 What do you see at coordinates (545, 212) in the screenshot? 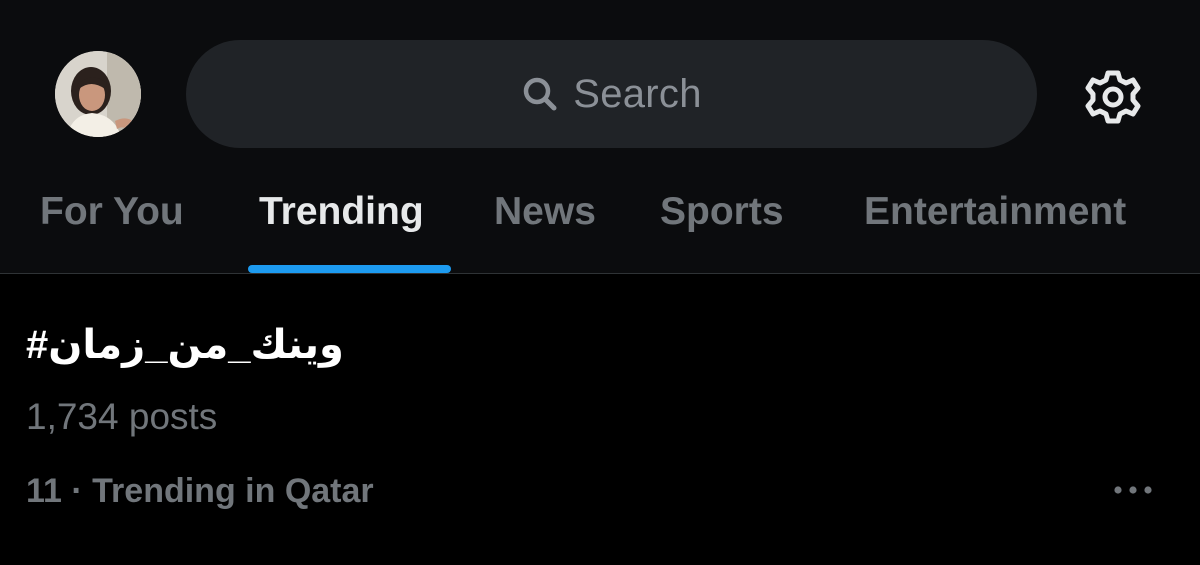
I see `tab-news: News` at bounding box center [545, 212].